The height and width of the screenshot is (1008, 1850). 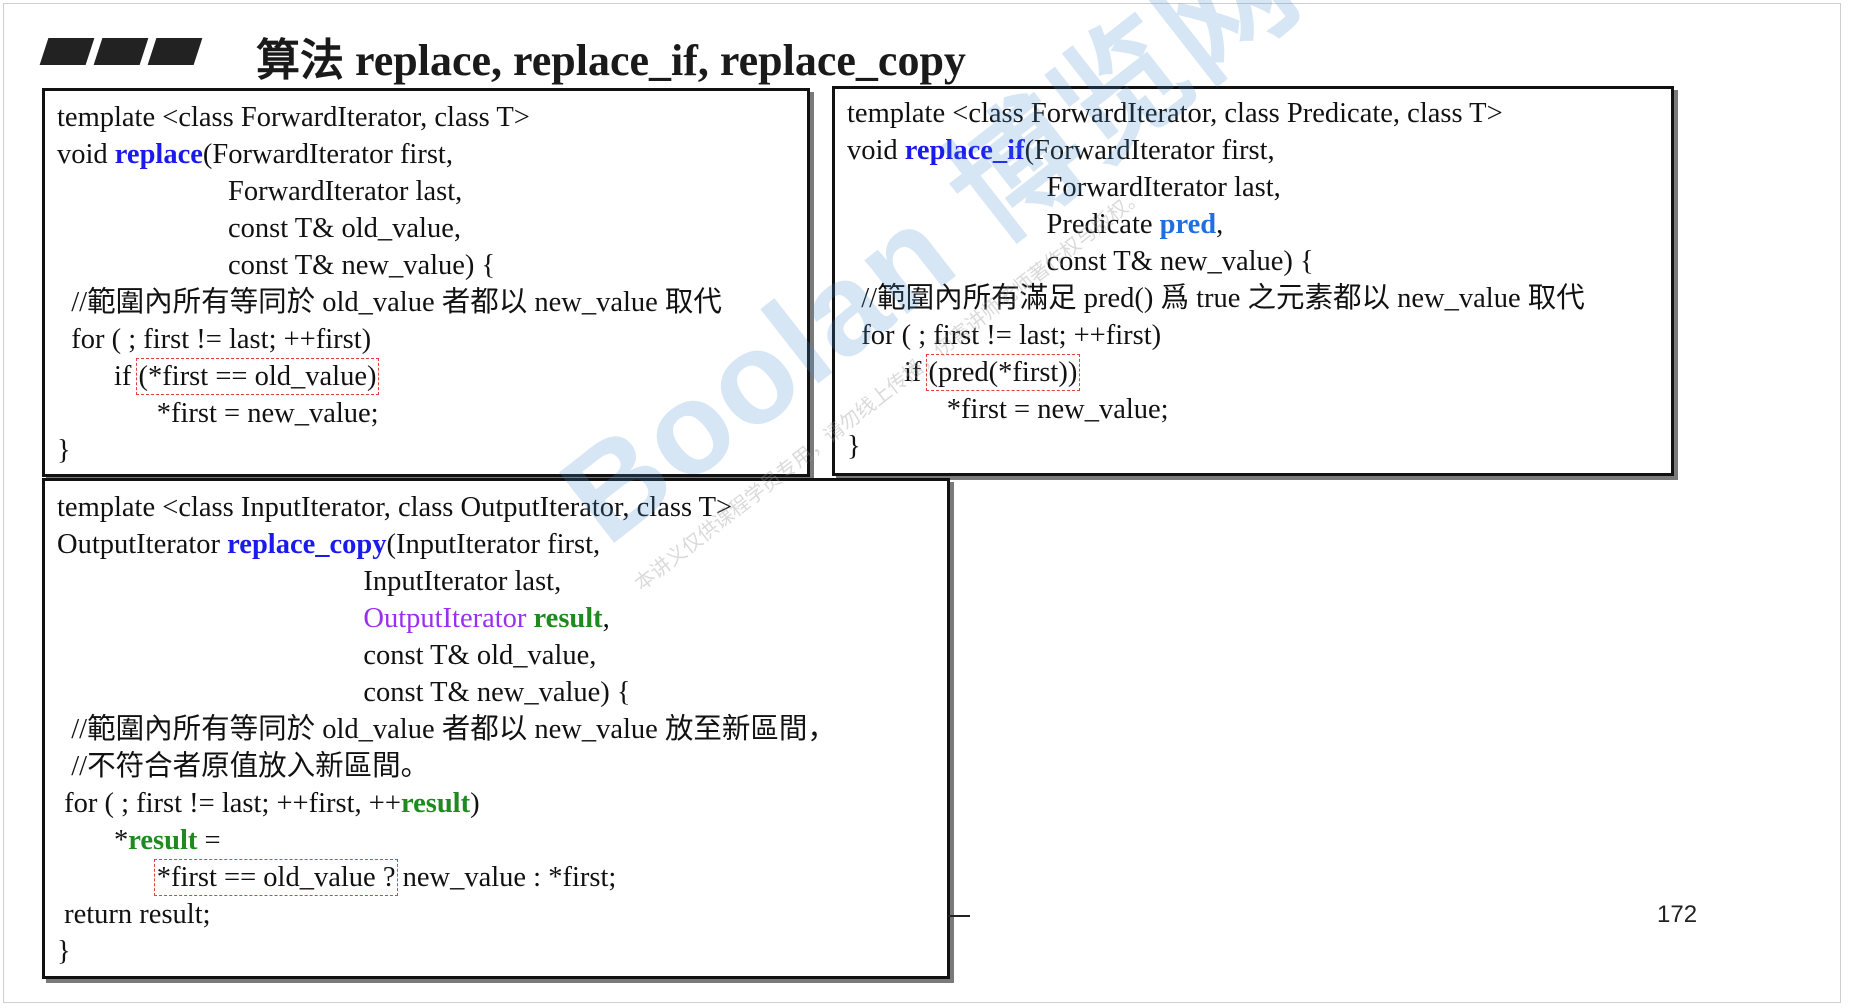 I want to click on highlighted-expression: (*first == old_value), so click(x=257, y=376).